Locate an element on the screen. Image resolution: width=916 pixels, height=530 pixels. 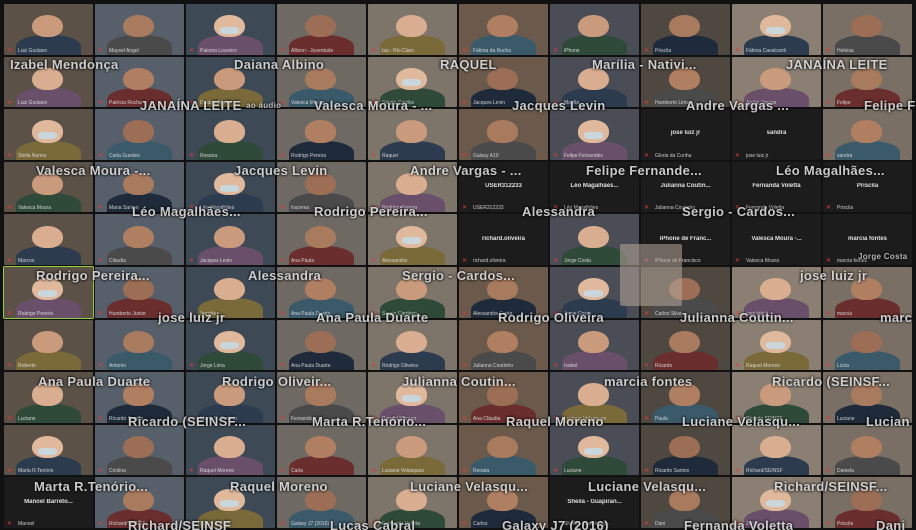
participant-tile: ✕ iPhone is located at coordinates (594, 29).